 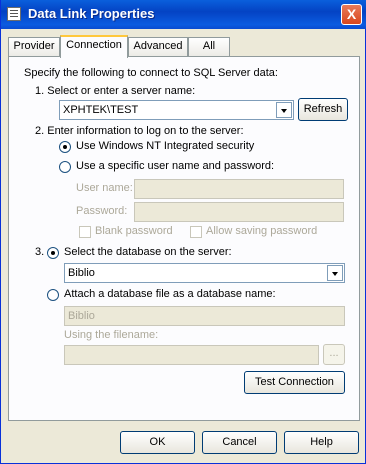 I want to click on blank-password-checkbox, so click(x=85, y=232).